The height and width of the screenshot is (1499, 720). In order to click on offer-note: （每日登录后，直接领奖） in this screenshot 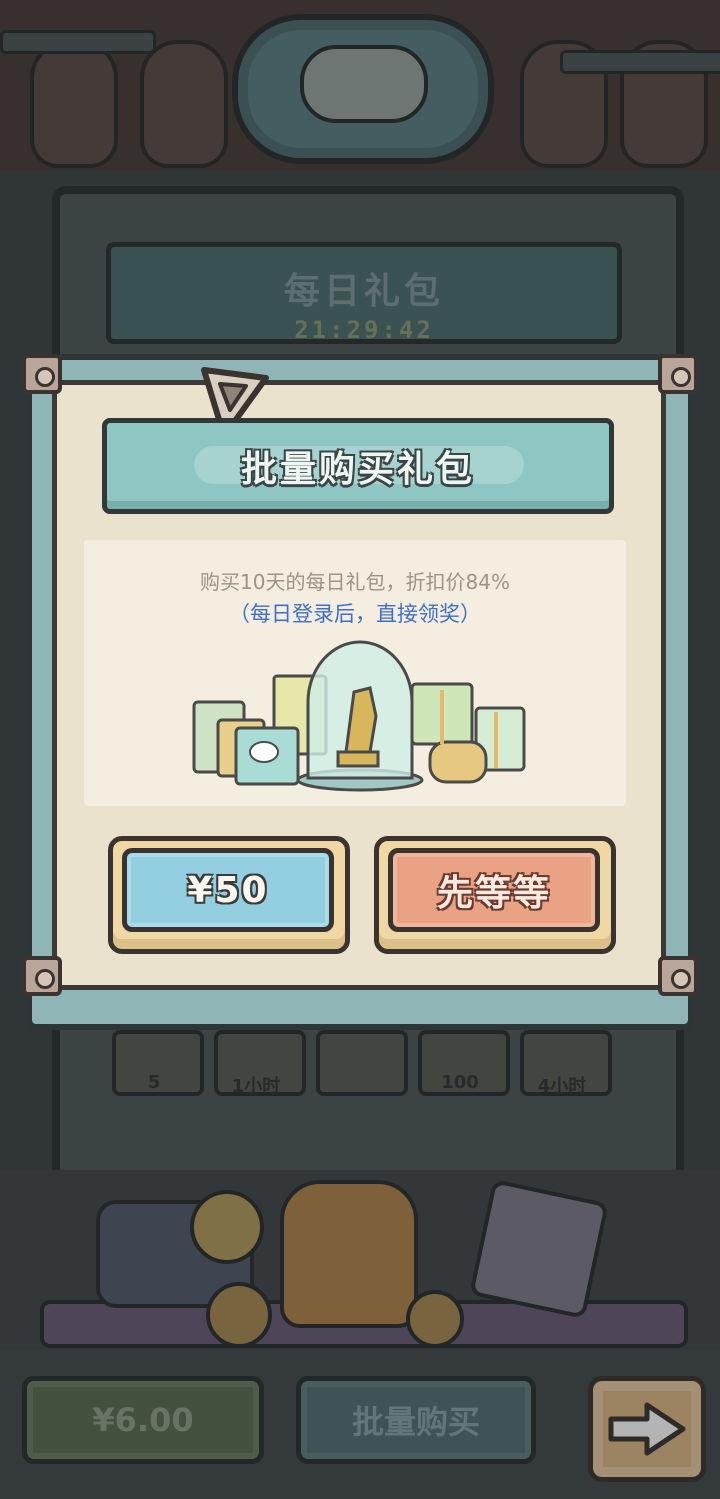, I will do `click(355, 614)`.